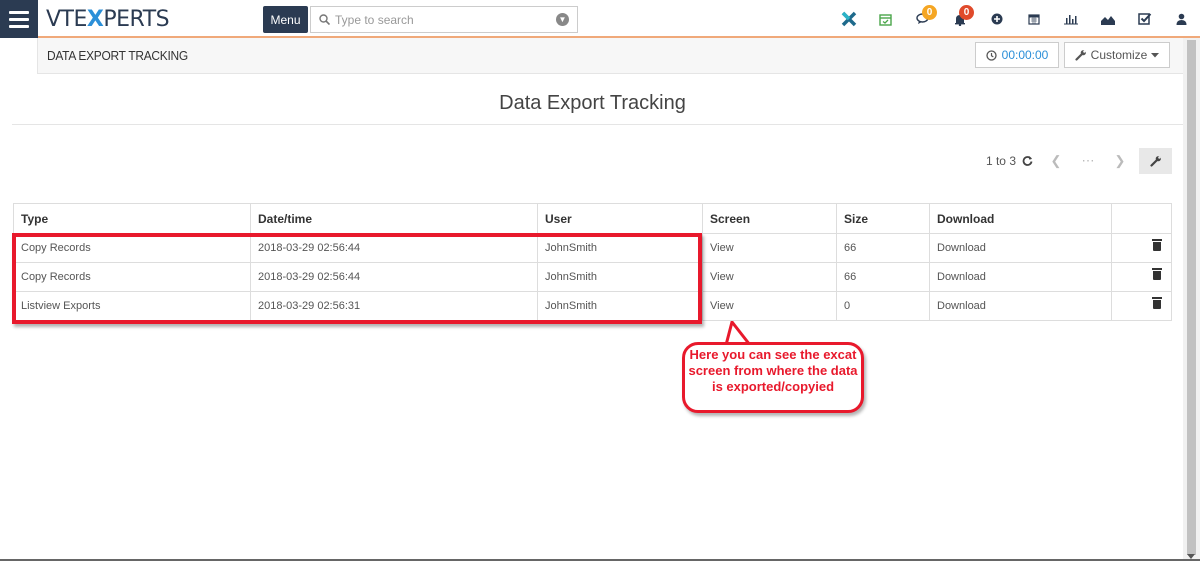 The image size is (1200, 561). Describe the element at coordinates (1025, 55) in the screenshot. I see `timer-value: 00:00:00` at that location.